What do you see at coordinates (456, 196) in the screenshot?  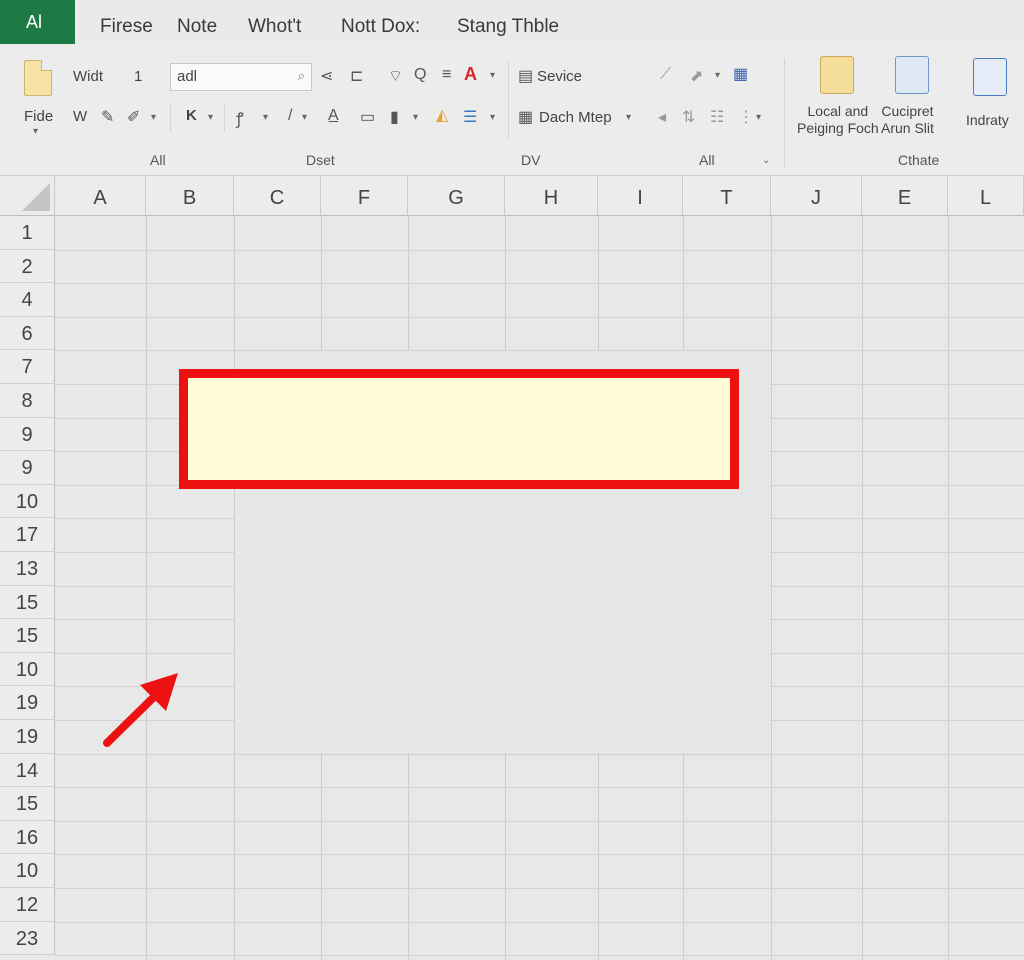 I see `column-header: G` at bounding box center [456, 196].